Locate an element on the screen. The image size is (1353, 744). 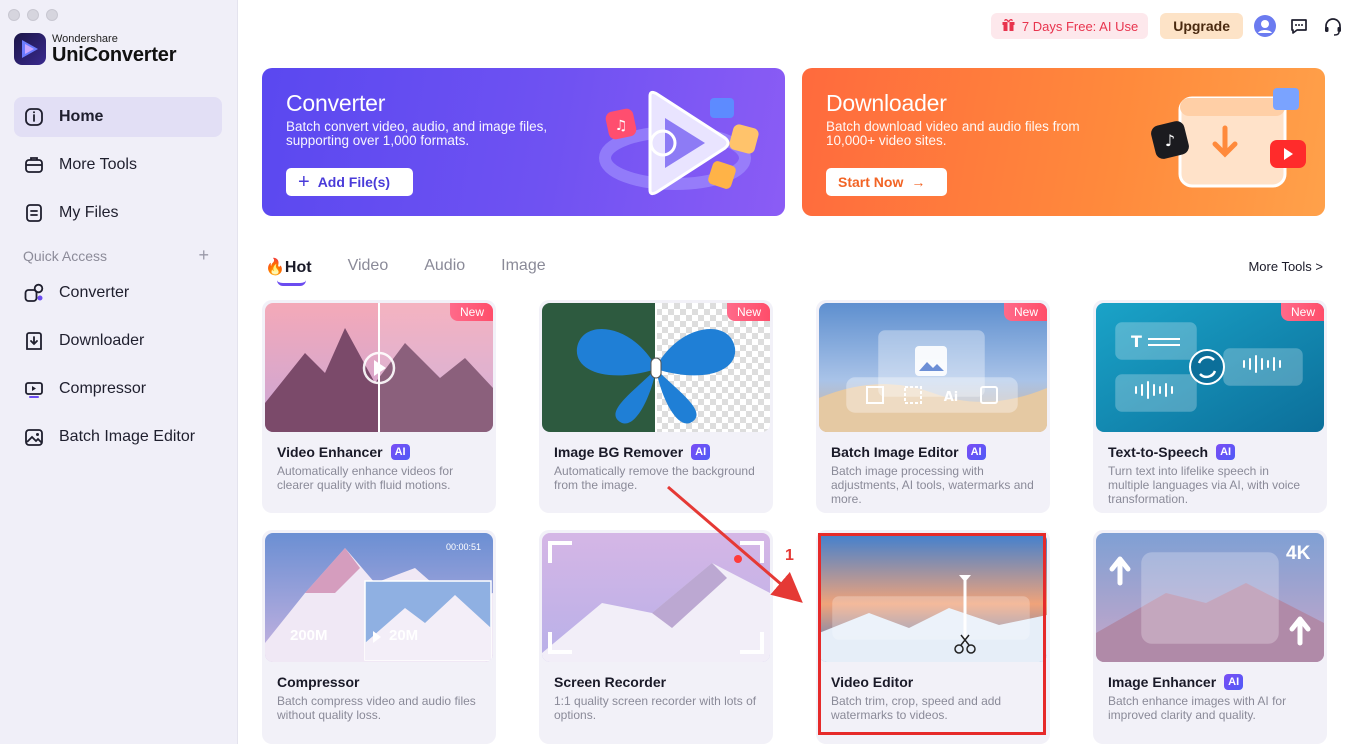
sidebar-item-downloader: Downloader is located at coordinates (118, 341).